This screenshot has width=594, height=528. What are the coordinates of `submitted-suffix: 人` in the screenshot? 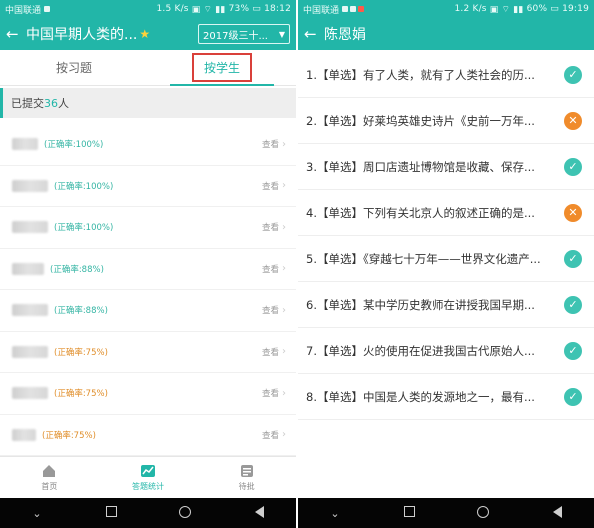 It's located at (63, 103).